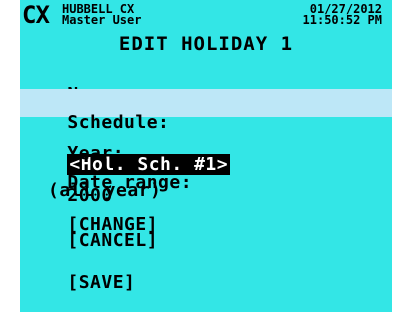 This screenshot has height=312, width=412. What do you see at coordinates (342, 20) in the screenshot?
I see `current-time: 11:50:52 PM` at bounding box center [342, 20].